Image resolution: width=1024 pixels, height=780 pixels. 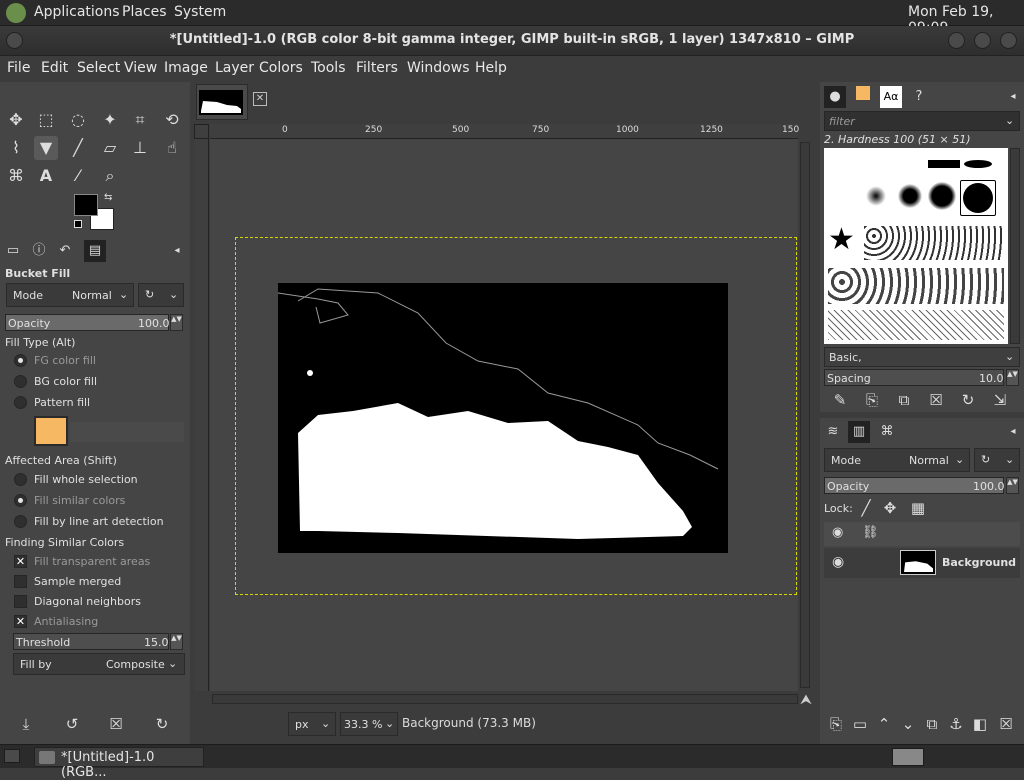 I want to click on layer-mode-reset-combo: ↻ ⌄, so click(x=997, y=460).